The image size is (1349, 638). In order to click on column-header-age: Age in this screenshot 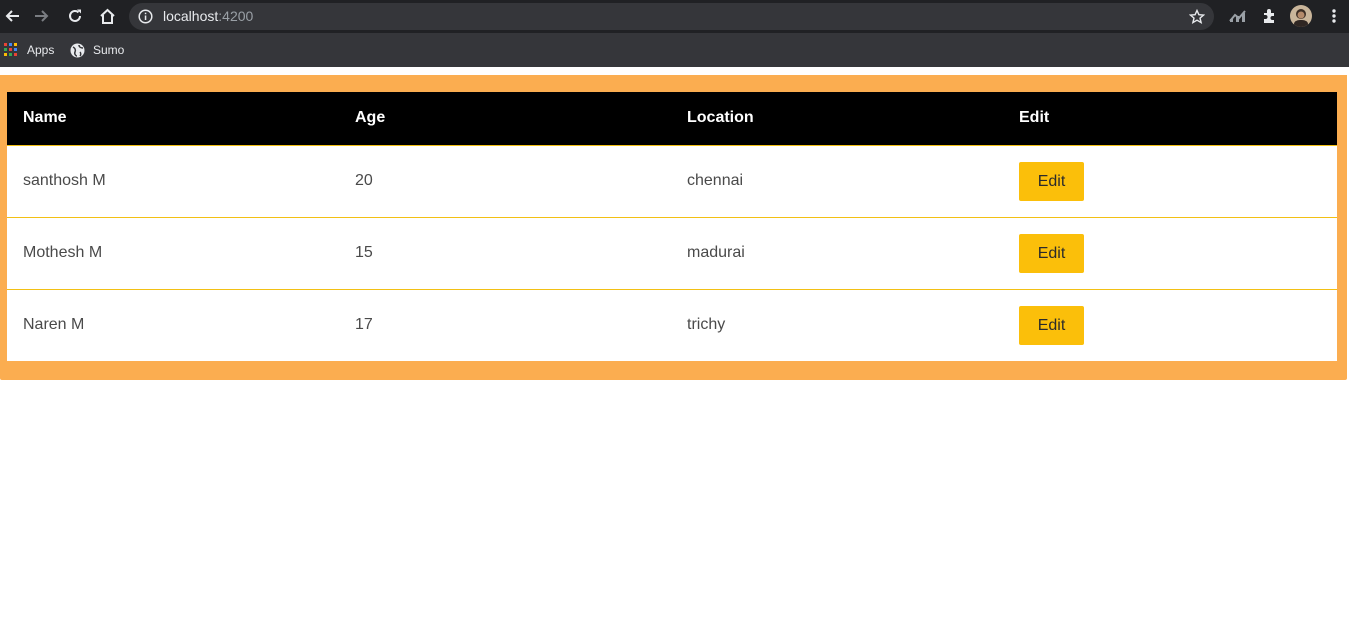, I will do `click(505, 118)`.